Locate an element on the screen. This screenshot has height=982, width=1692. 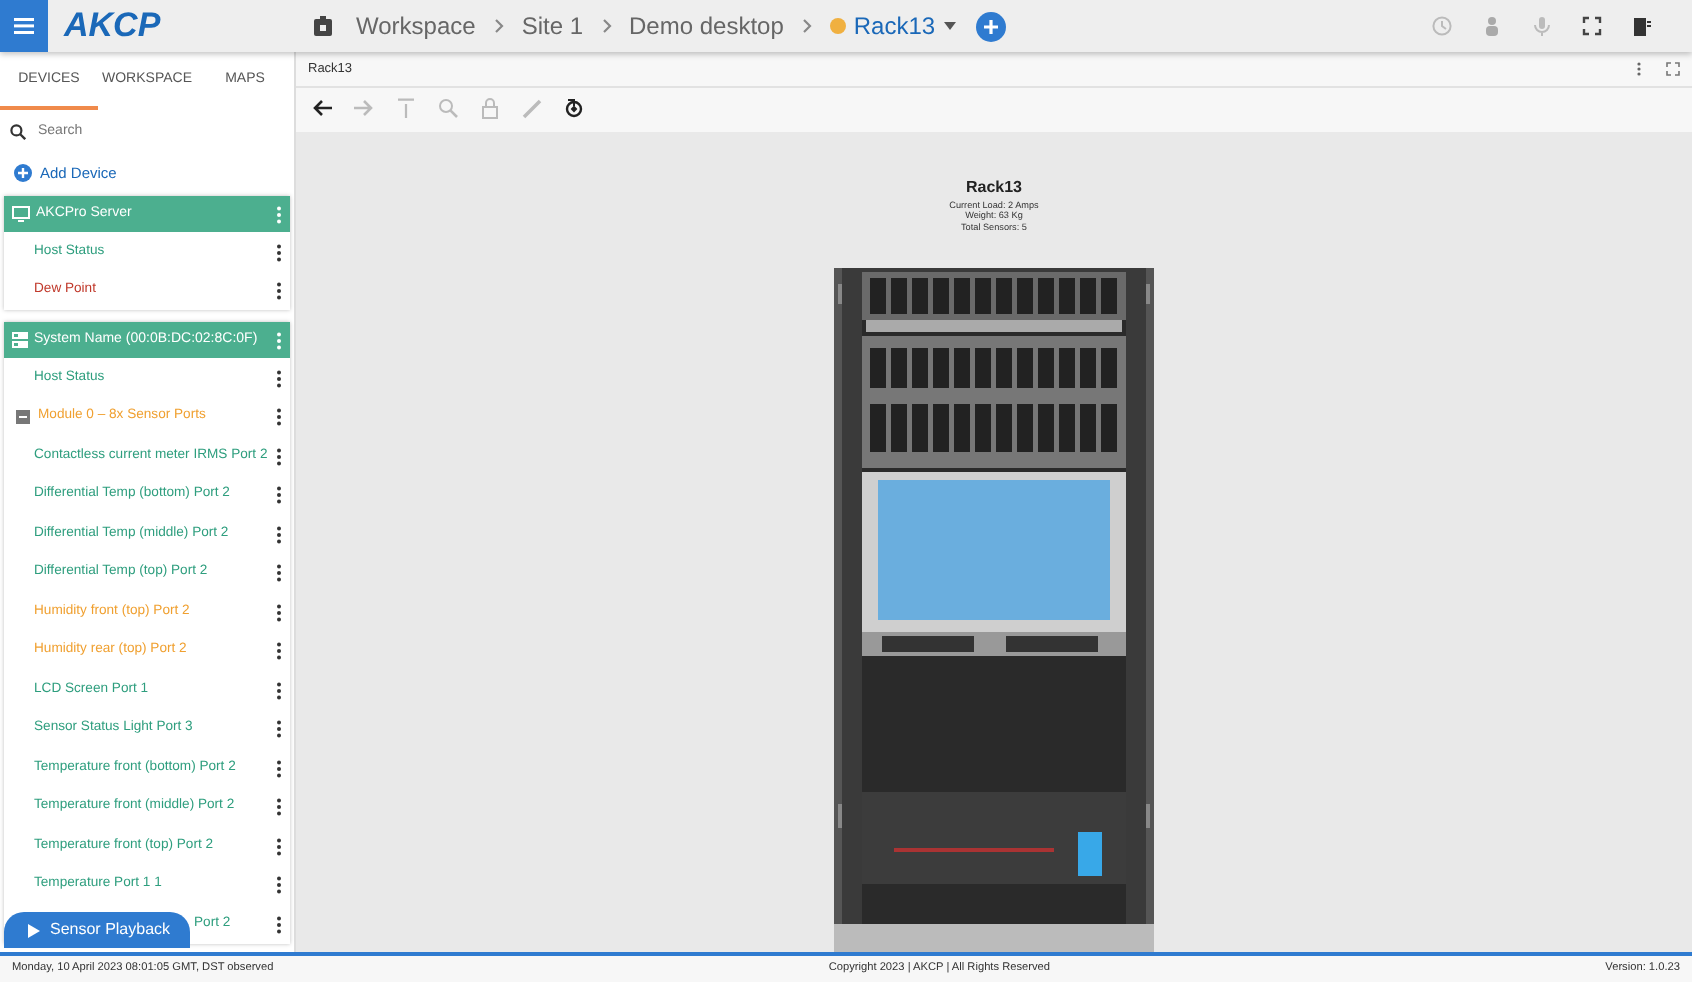
forward-arrow-icon is located at coordinates (364, 109).